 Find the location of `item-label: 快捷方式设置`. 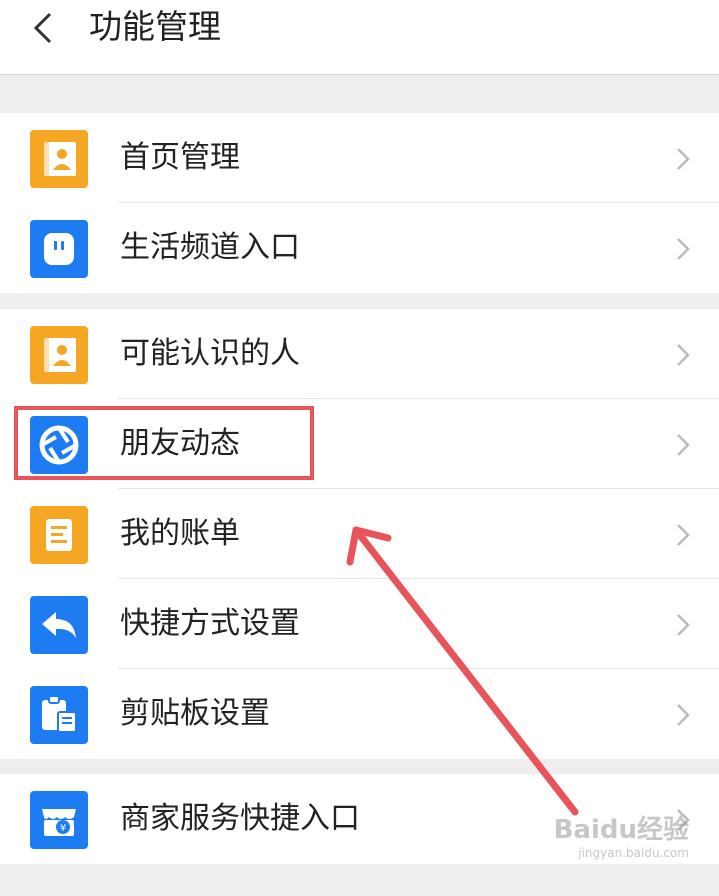

item-label: 快捷方式设置 is located at coordinates (210, 623).